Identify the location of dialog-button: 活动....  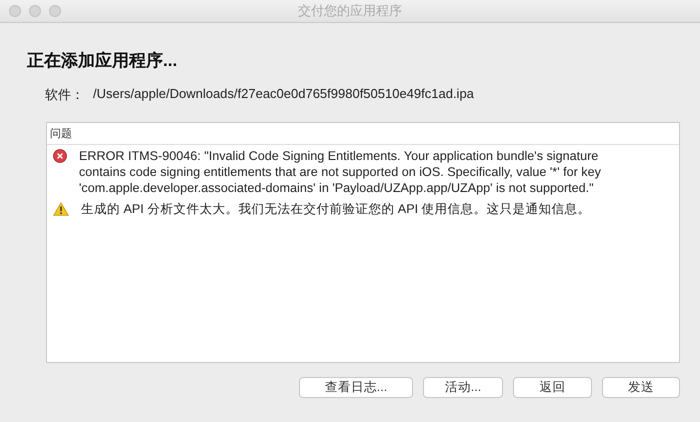
(463, 387).